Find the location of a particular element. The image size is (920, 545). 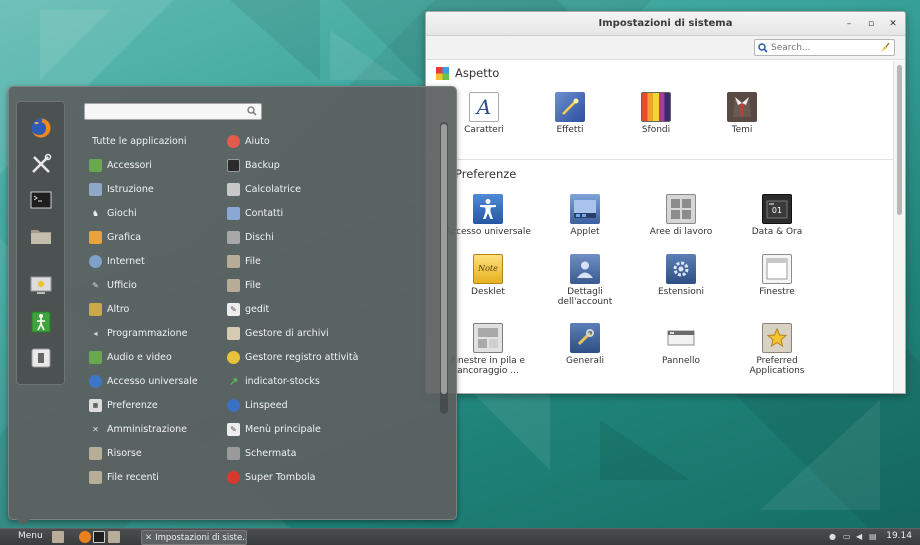

setting-data-ora: 01 Data & Ora is located at coordinates (777, 215).